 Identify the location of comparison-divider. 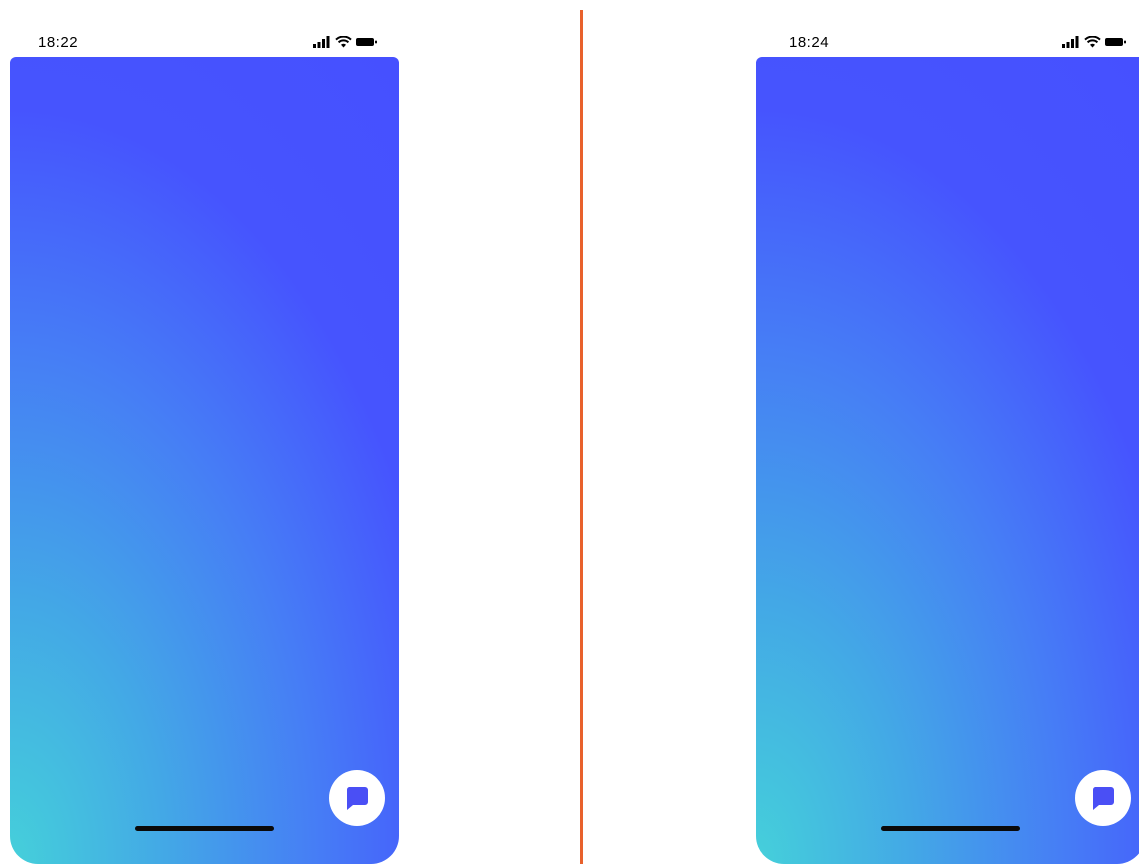
(581, 437).